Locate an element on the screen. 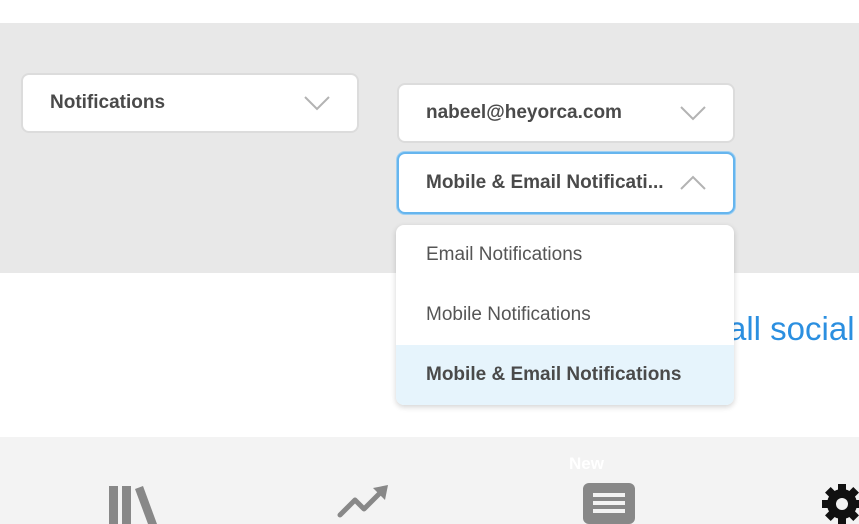 This screenshot has height=524, width=859. posts-icon is located at coordinates (609, 503).